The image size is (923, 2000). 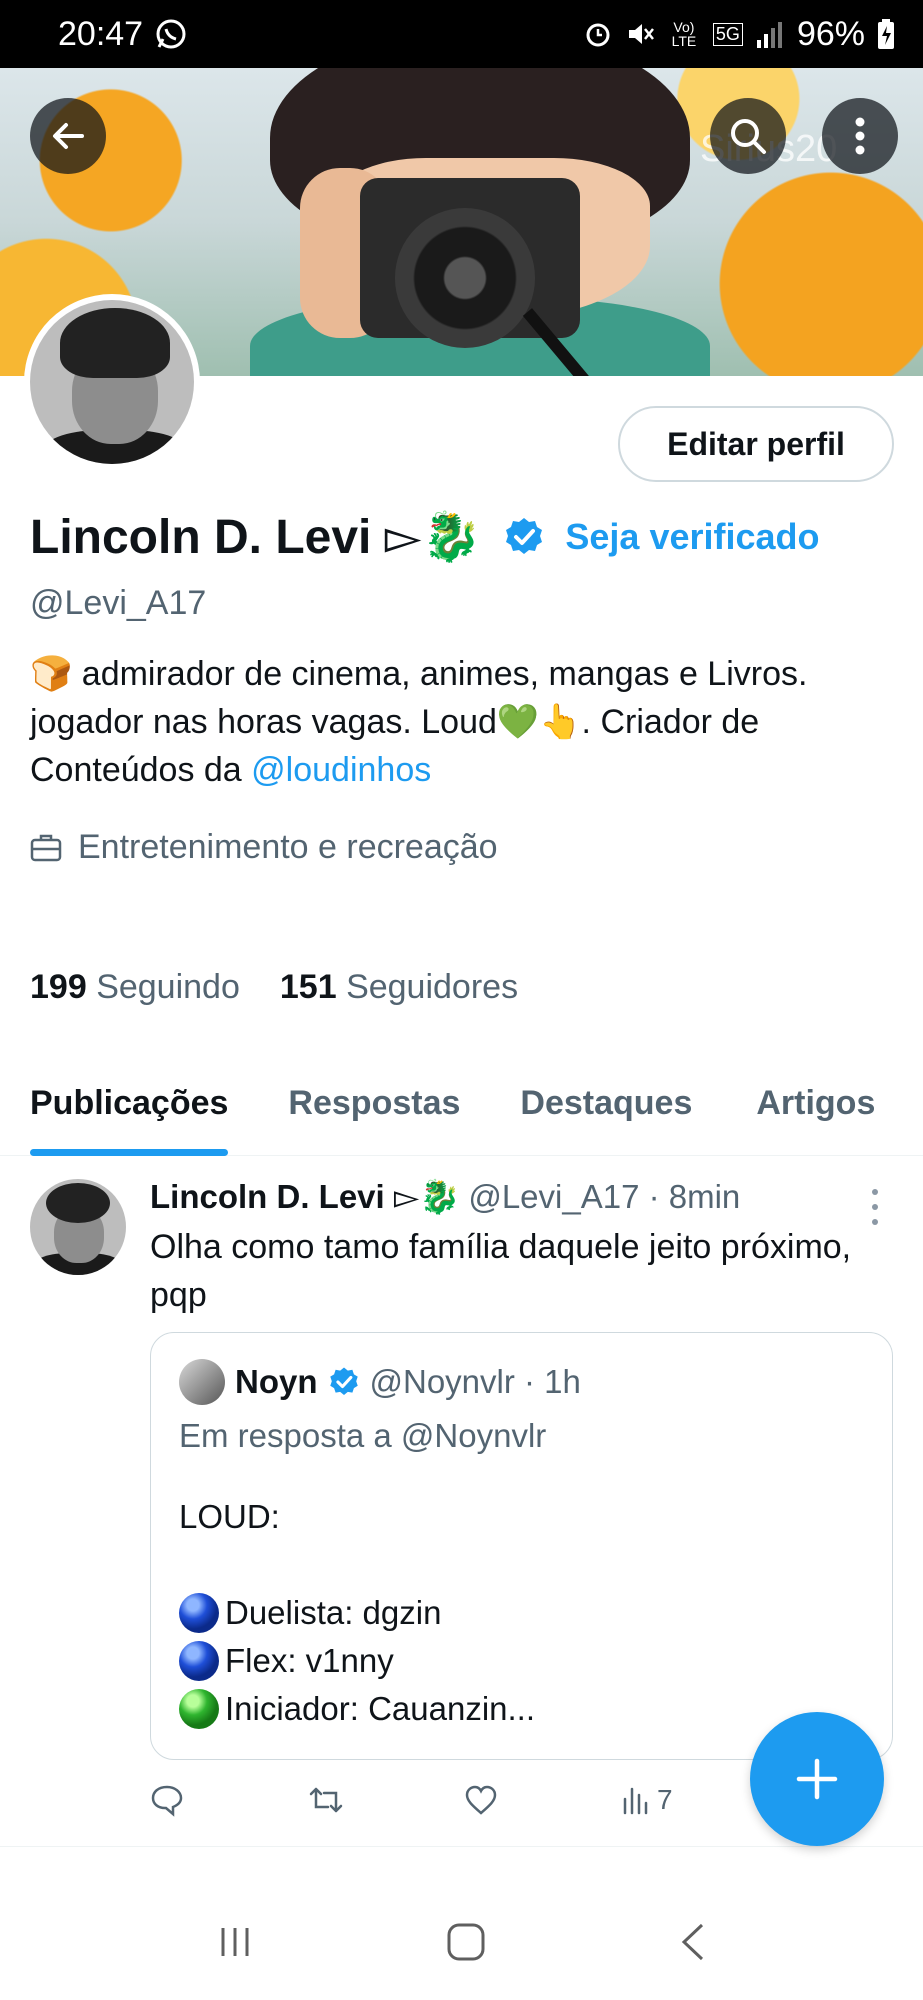 I want to click on quote-line: Duelista: dgzin, so click(x=357, y=1613).